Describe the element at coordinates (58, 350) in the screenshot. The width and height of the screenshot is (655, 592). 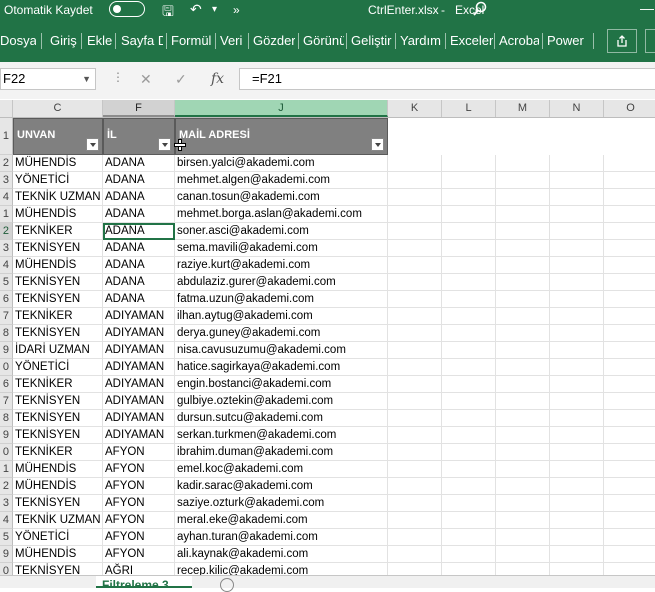
I see `cell-unvan: İDARİ UZMAN` at that location.